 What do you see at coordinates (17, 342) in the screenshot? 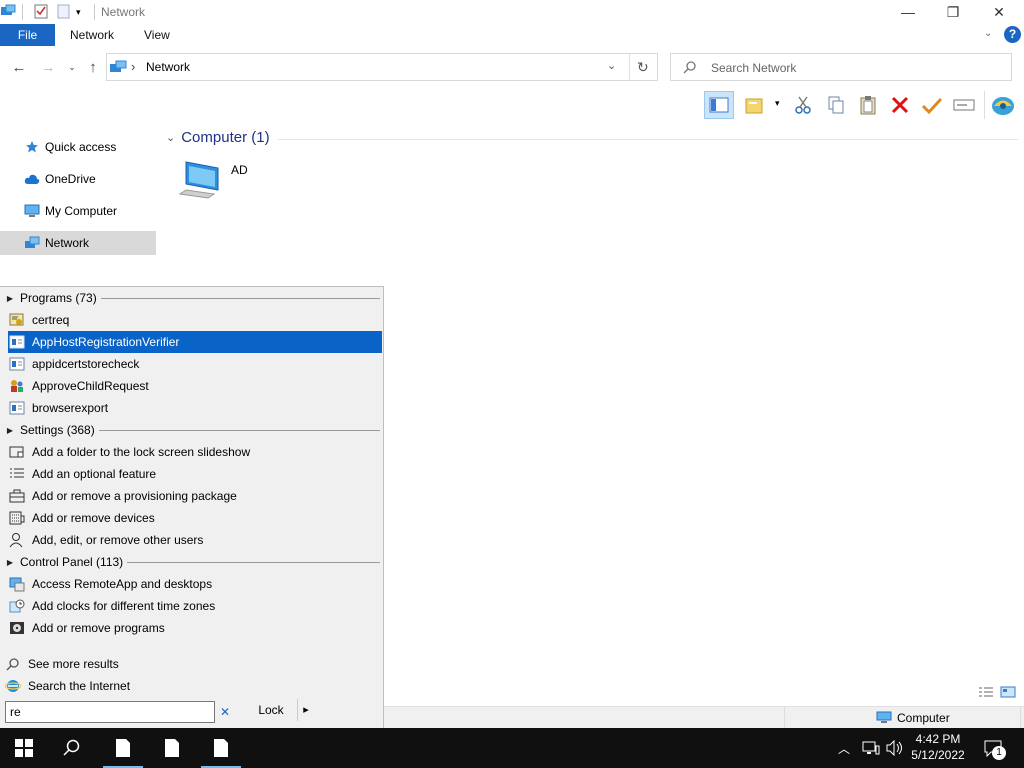
I see `app-icon` at bounding box center [17, 342].